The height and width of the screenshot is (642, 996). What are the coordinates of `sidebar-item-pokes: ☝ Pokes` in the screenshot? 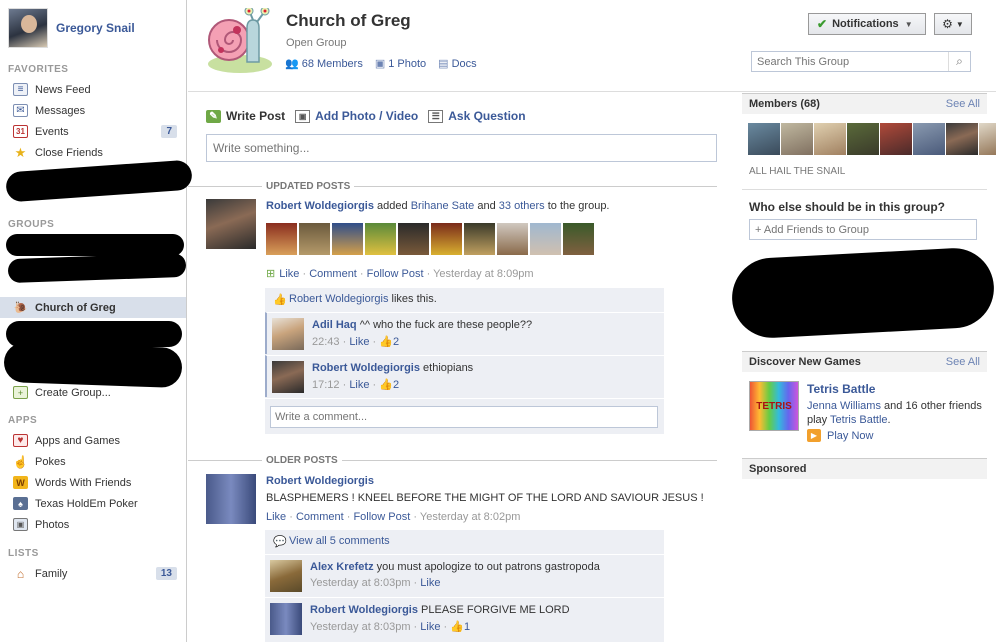 It's located at (93, 461).